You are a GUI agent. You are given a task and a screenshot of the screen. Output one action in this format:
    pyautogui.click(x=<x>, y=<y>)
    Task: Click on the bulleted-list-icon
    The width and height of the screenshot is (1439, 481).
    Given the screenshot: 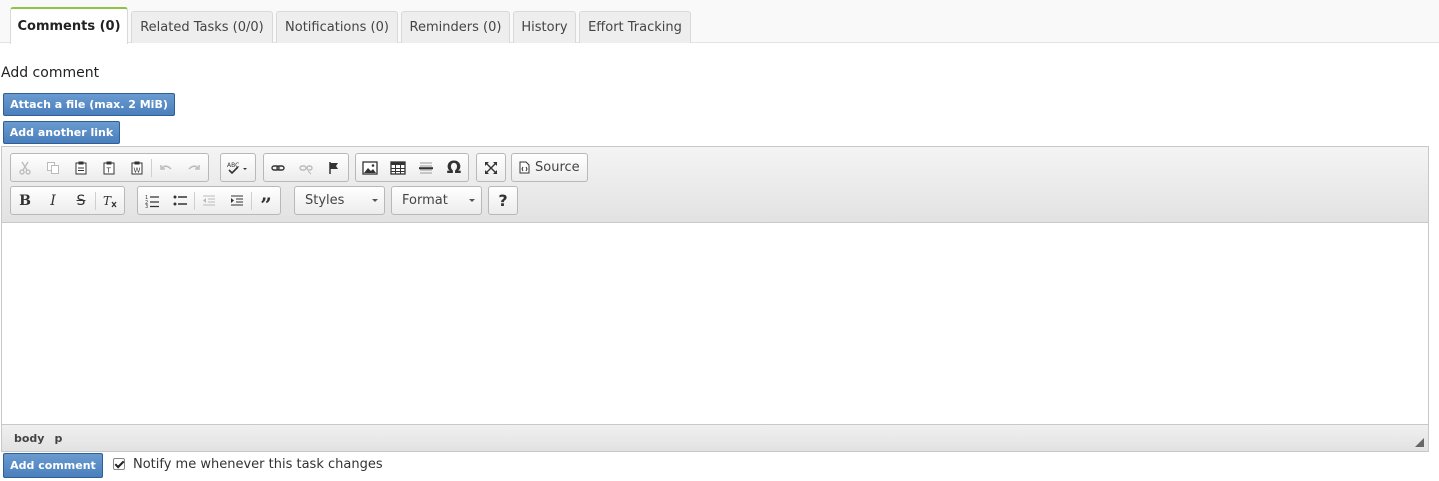 What is the action you would take?
    pyautogui.click(x=180, y=200)
    